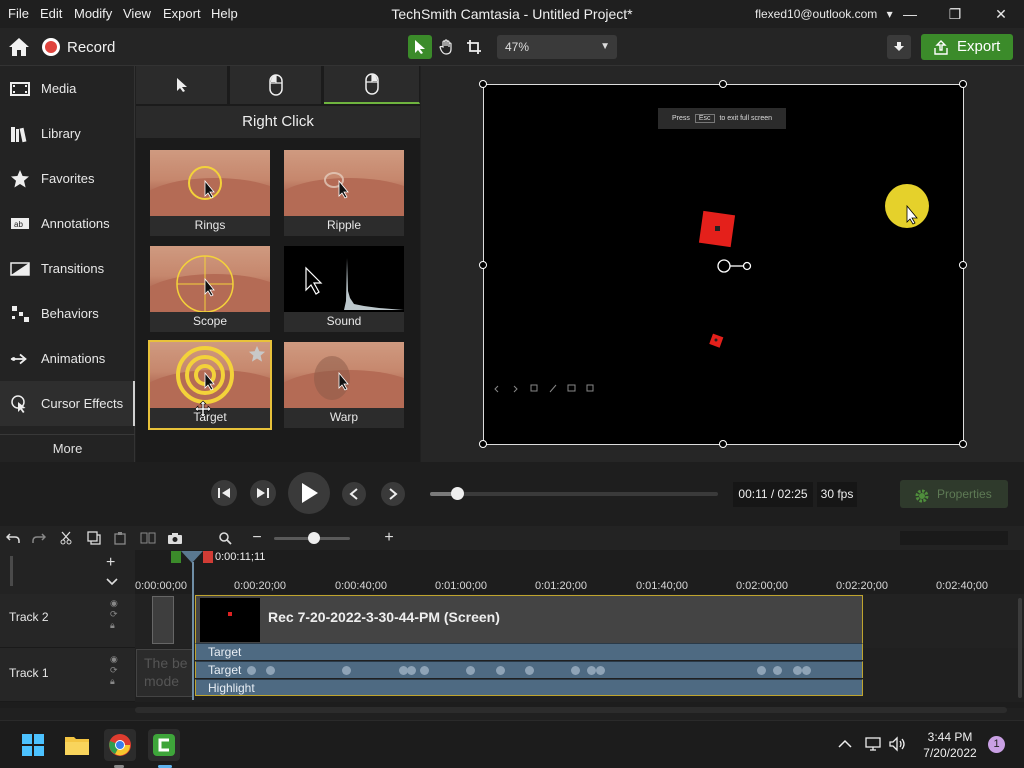 The height and width of the screenshot is (768, 1024). I want to click on paste-icon, so click(120, 538).